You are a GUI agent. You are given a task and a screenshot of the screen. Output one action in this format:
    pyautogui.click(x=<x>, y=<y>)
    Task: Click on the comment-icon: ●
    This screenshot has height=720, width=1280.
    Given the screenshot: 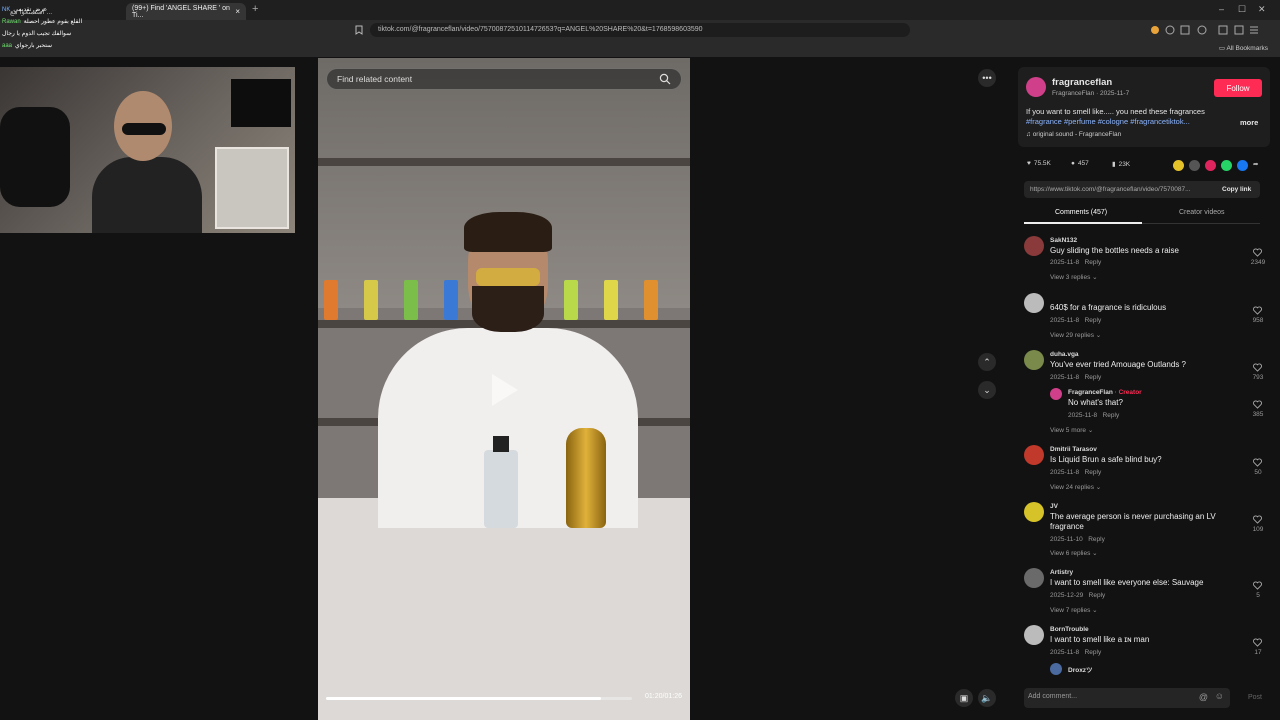 What is the action you would take?
    pyautogui.click(x=1073, y=163)
    